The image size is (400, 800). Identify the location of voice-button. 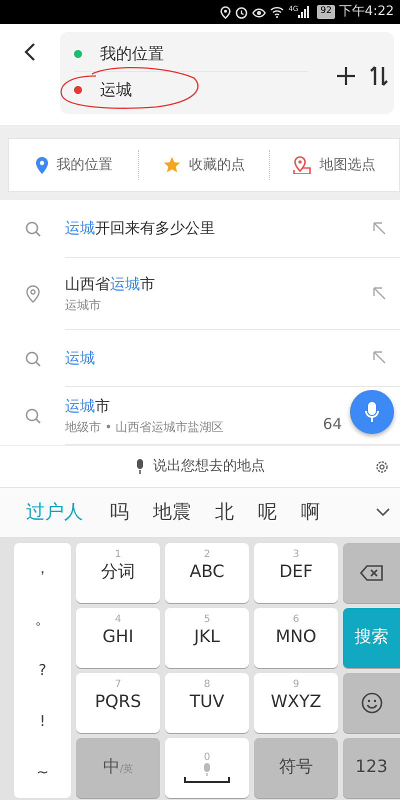
(372, 412).